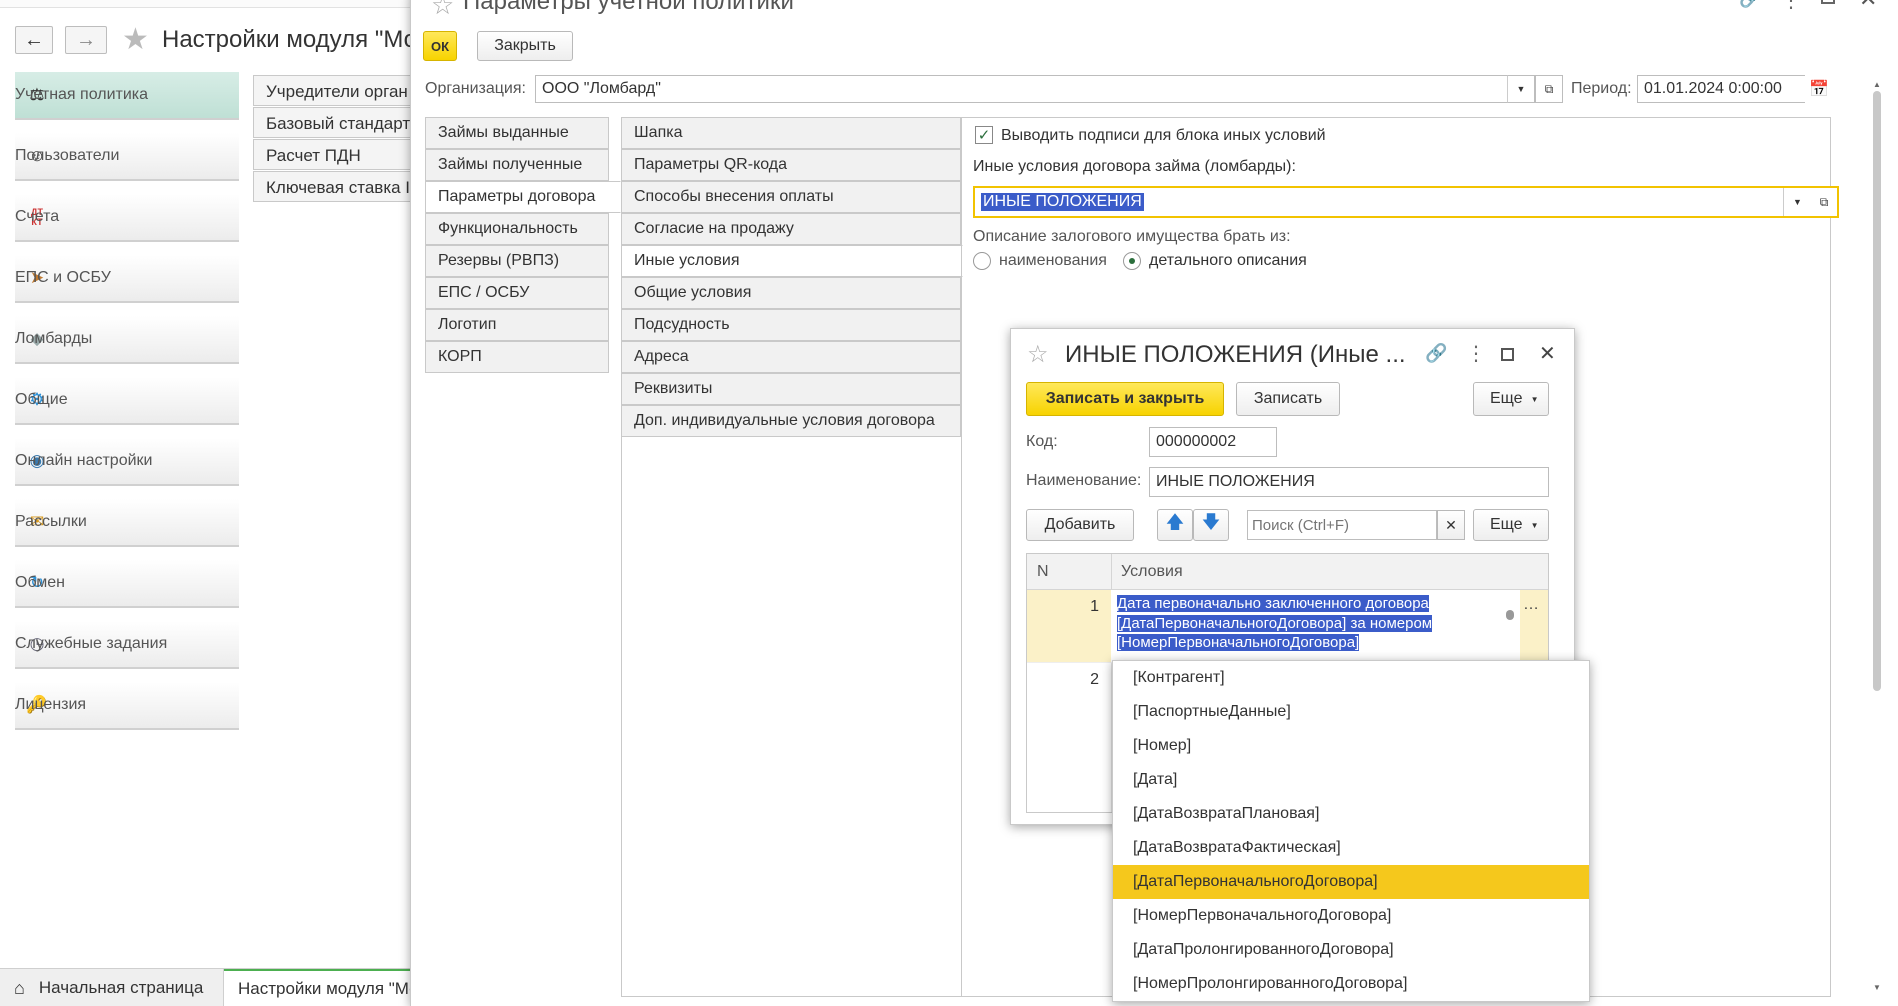  Describe the element at coordinates (1349, 482) in the screenshot. I see `name-field: ИНЫЕ ПОЛОЖЕНИЯ` at that location.